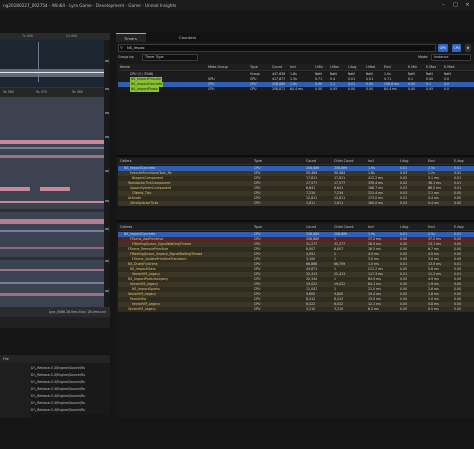 The width and height of the screenshot is (474, 449). Describe the element at coordinates (431, 67) in the screenshot. I see `column-header: E.Max` at that location.